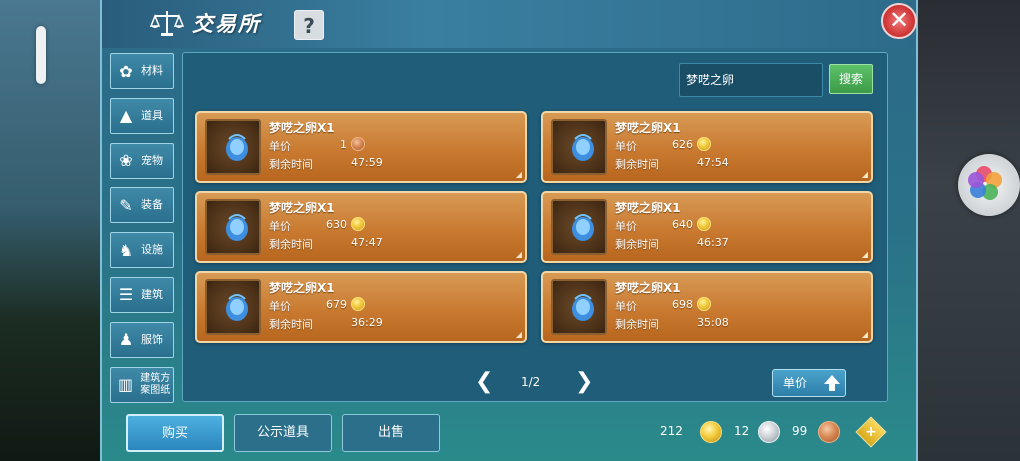  I want to click on listing-card: 梦呓之卵X1 单价 640 剩余时间 46:37 ◢, so click(707, 227).